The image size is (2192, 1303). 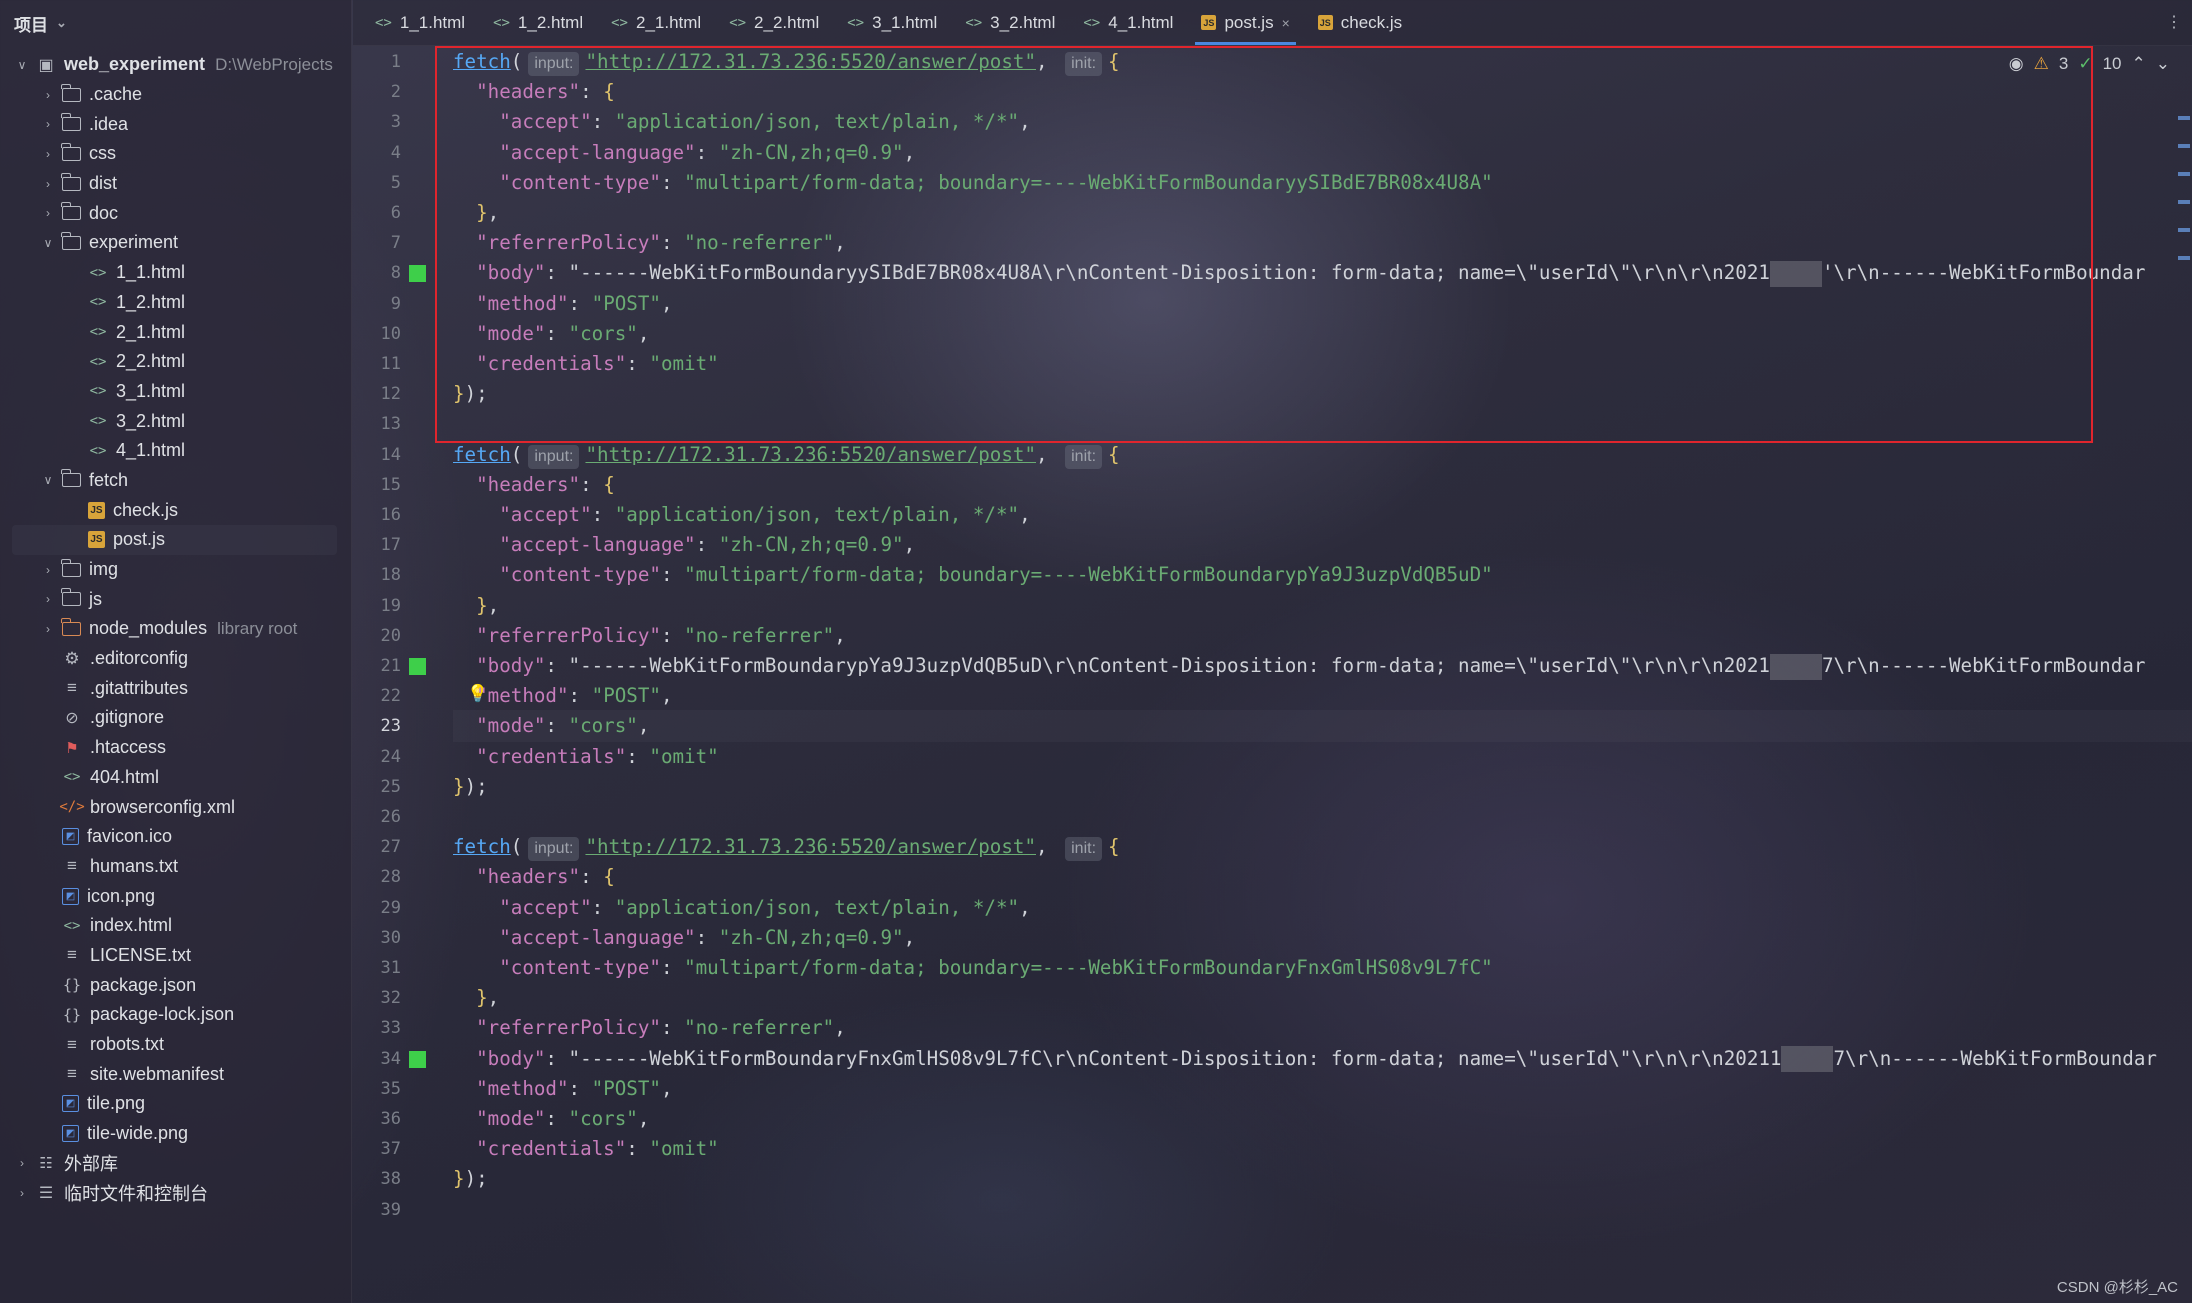 What do you see at coordinates (175, 1104) in the screenshot?
I see `tree-item: ›◩tile.png` at bounding box center [175, 1104].